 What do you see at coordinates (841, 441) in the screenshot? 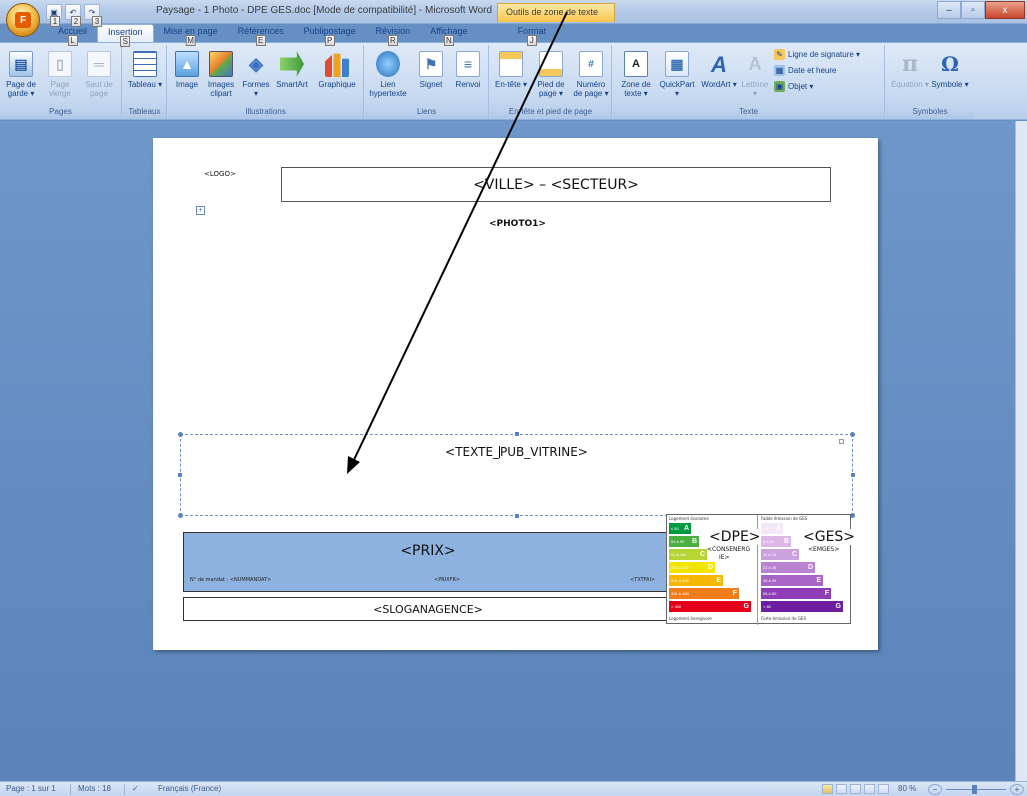
I see `textbox-options-icon` at bounding box center [841, 441].